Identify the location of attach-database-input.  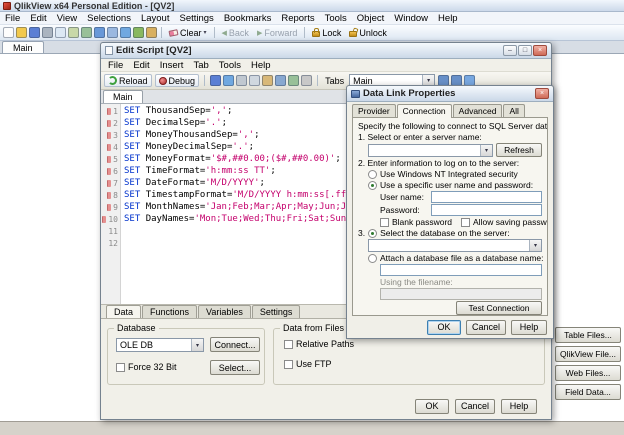
(461, 270).